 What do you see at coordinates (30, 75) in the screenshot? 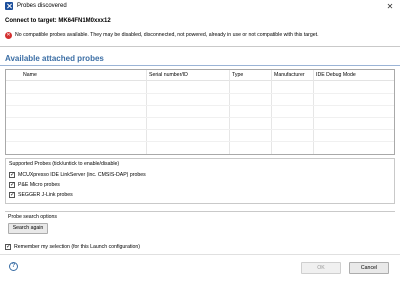
I see `column-header-name: Name` at bounding box center [30, 75].